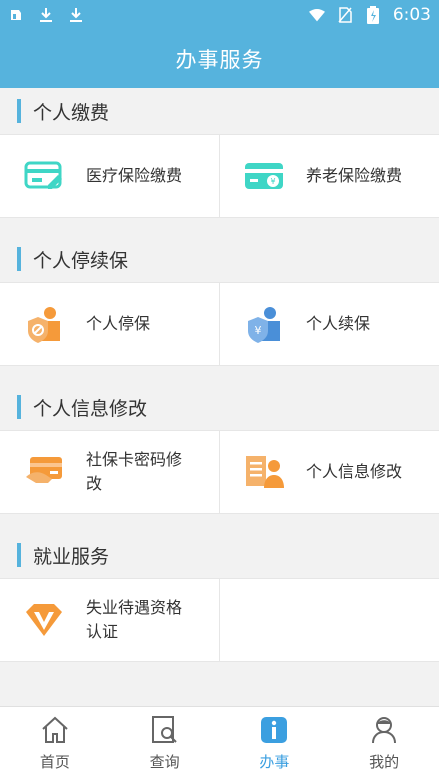  What do you see at coordinates (373, 15) in the screenshot?
I see `battery-icon` at bounding box center [373, 15].